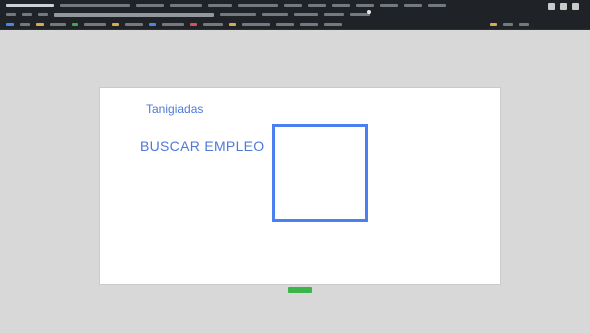 This screenshot has width=590, height=333. I want to click on extension-icon, so click(493, 24).